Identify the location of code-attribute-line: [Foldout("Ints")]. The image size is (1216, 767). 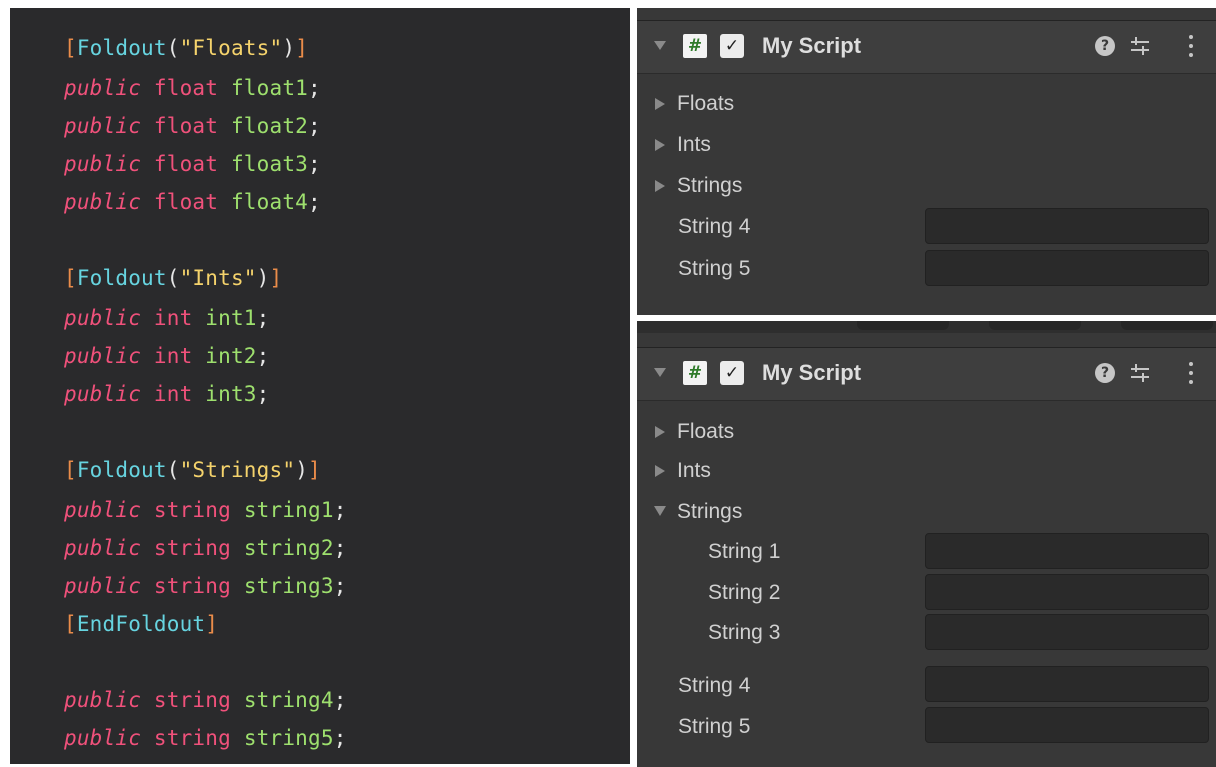
(173, 278).